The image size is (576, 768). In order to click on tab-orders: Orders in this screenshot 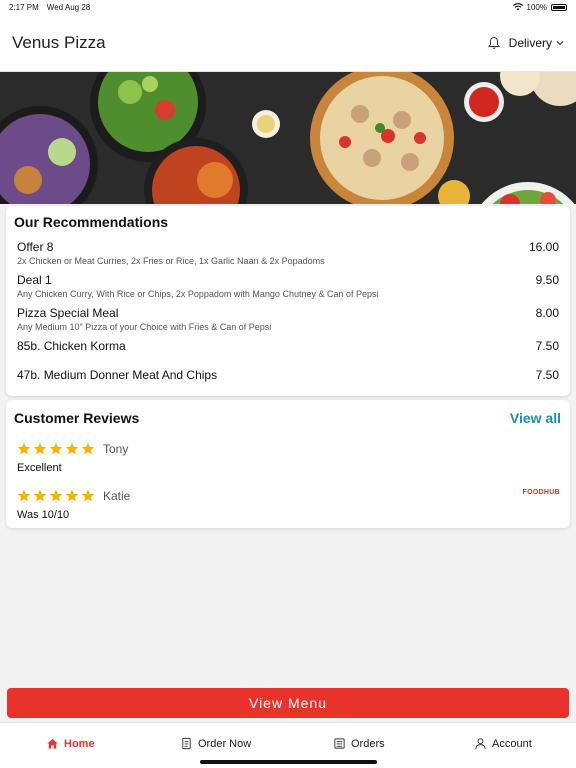, I will do `click(359, 743)`.